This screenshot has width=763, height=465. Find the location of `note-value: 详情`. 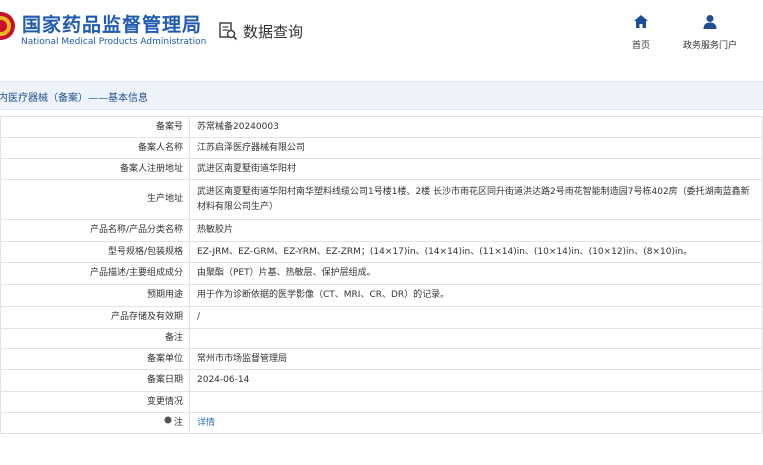

note-value: 详情 is located at coordinates (476, 423).